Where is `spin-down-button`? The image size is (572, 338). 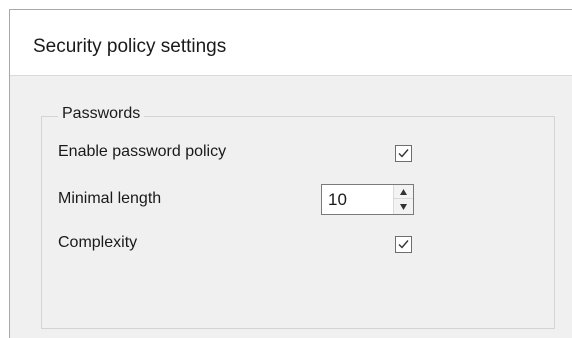 spin-down-button is located at coordinates (403, 207).